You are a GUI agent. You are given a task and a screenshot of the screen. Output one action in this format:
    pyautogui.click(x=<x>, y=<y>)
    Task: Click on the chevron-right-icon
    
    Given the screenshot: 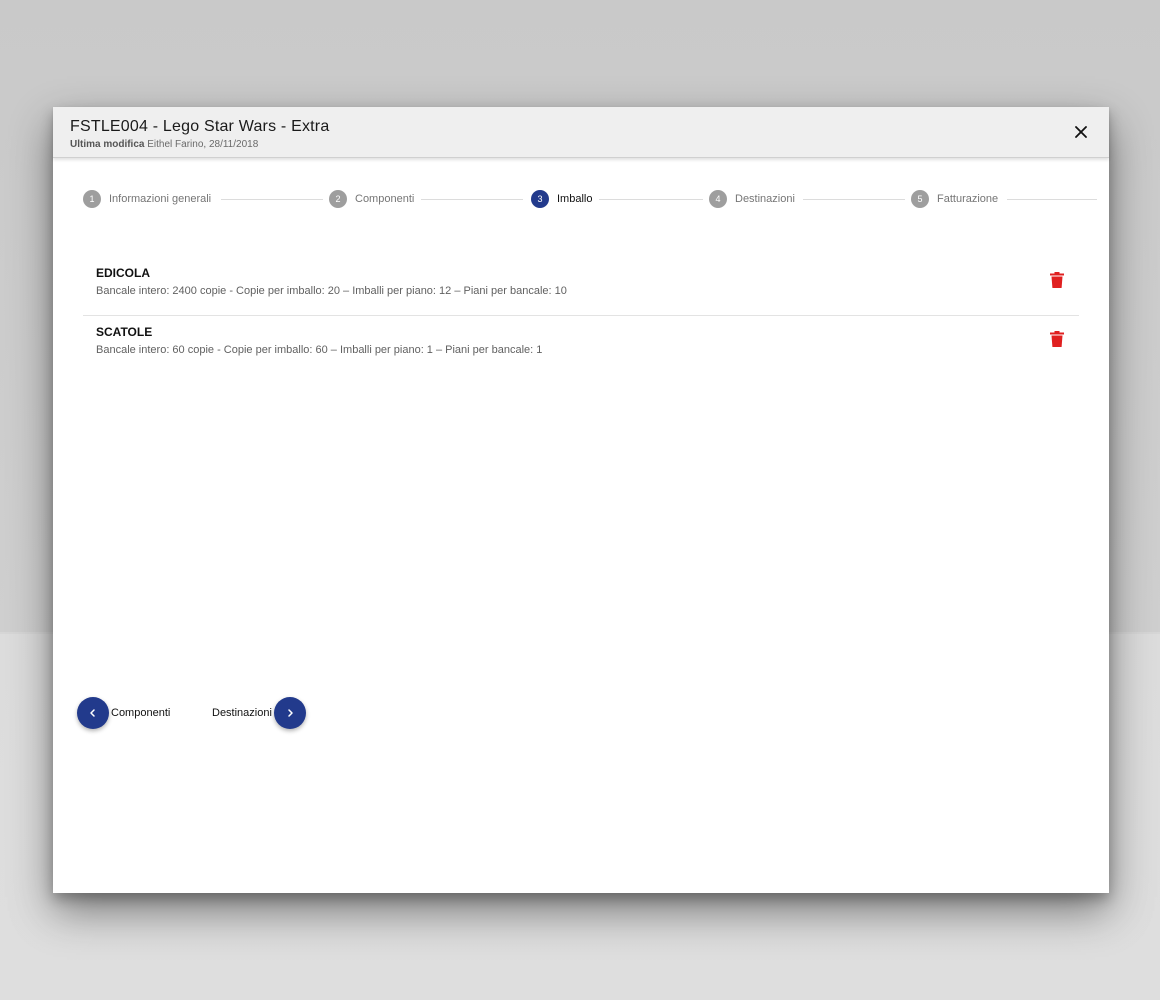 What is the action you would take?
    pyautogui.click(x=290, y=713)
    